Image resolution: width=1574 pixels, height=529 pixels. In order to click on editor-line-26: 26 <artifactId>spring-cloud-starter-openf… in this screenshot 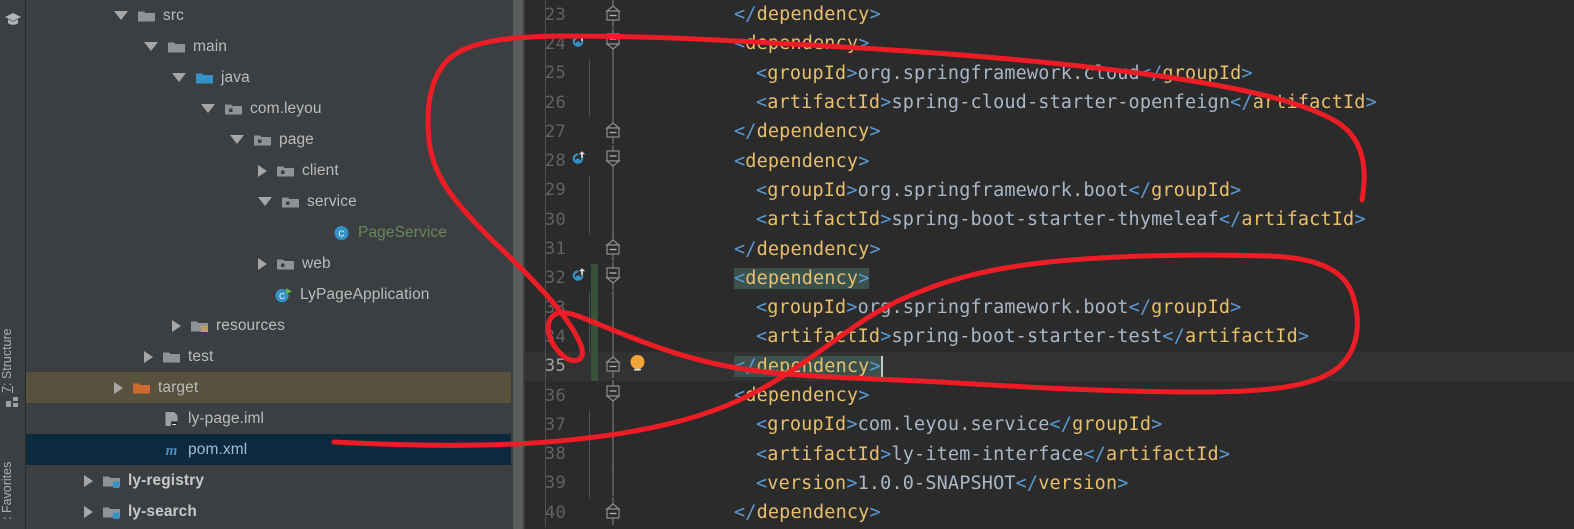, I will do `click(1049, 102)`.